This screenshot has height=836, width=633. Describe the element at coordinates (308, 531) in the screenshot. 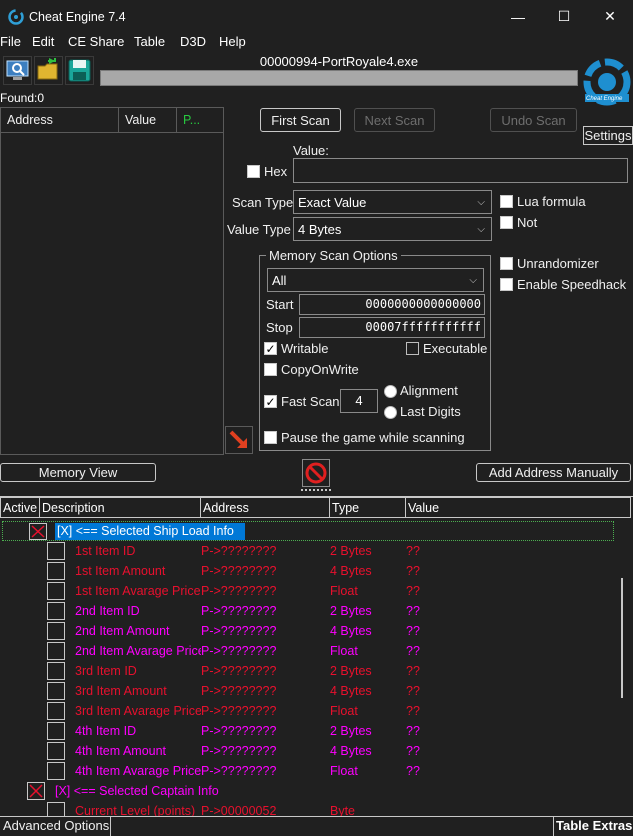

I see `table-row-group-ship-load: [X] <== Selected Ship Load Info` at that location.